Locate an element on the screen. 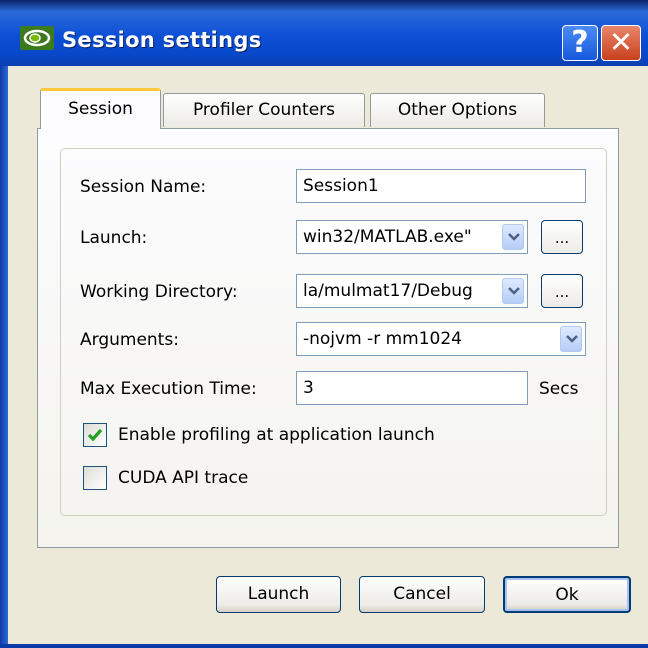  tab-session: Session is located at coordinates (100, 108).